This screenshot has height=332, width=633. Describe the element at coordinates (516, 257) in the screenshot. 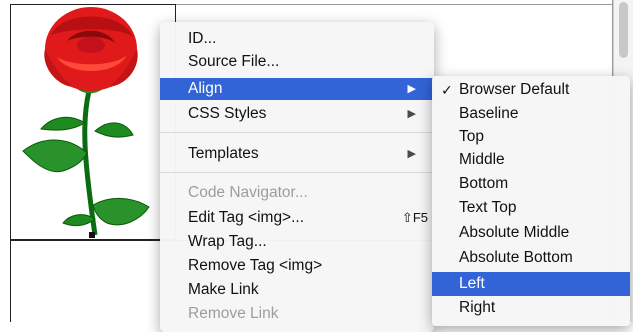

I see `align-option-label: Absolute Bottom` at that location.